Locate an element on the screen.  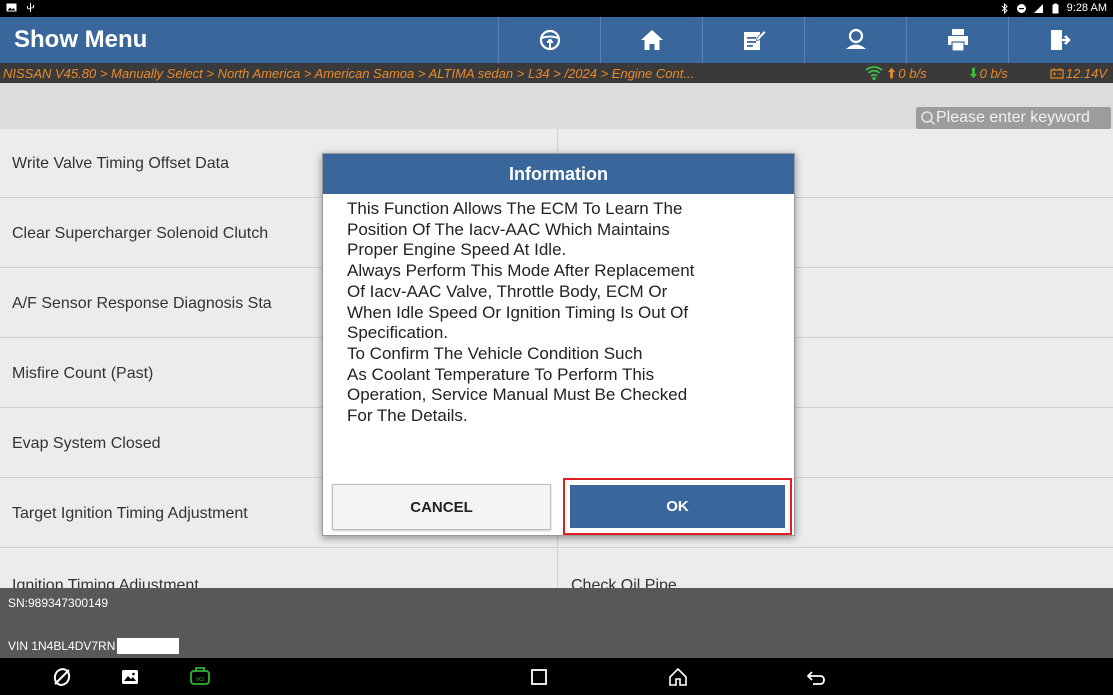
browser-icon is located at coordinates (62, 677).